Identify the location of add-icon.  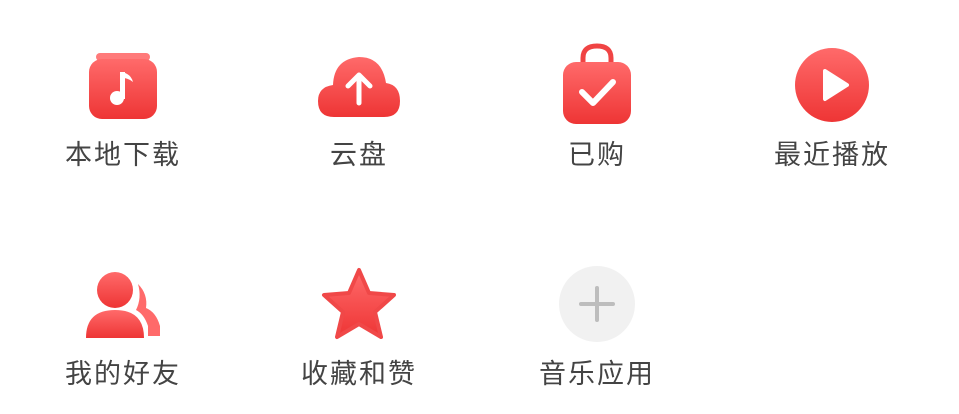
(597, 304).